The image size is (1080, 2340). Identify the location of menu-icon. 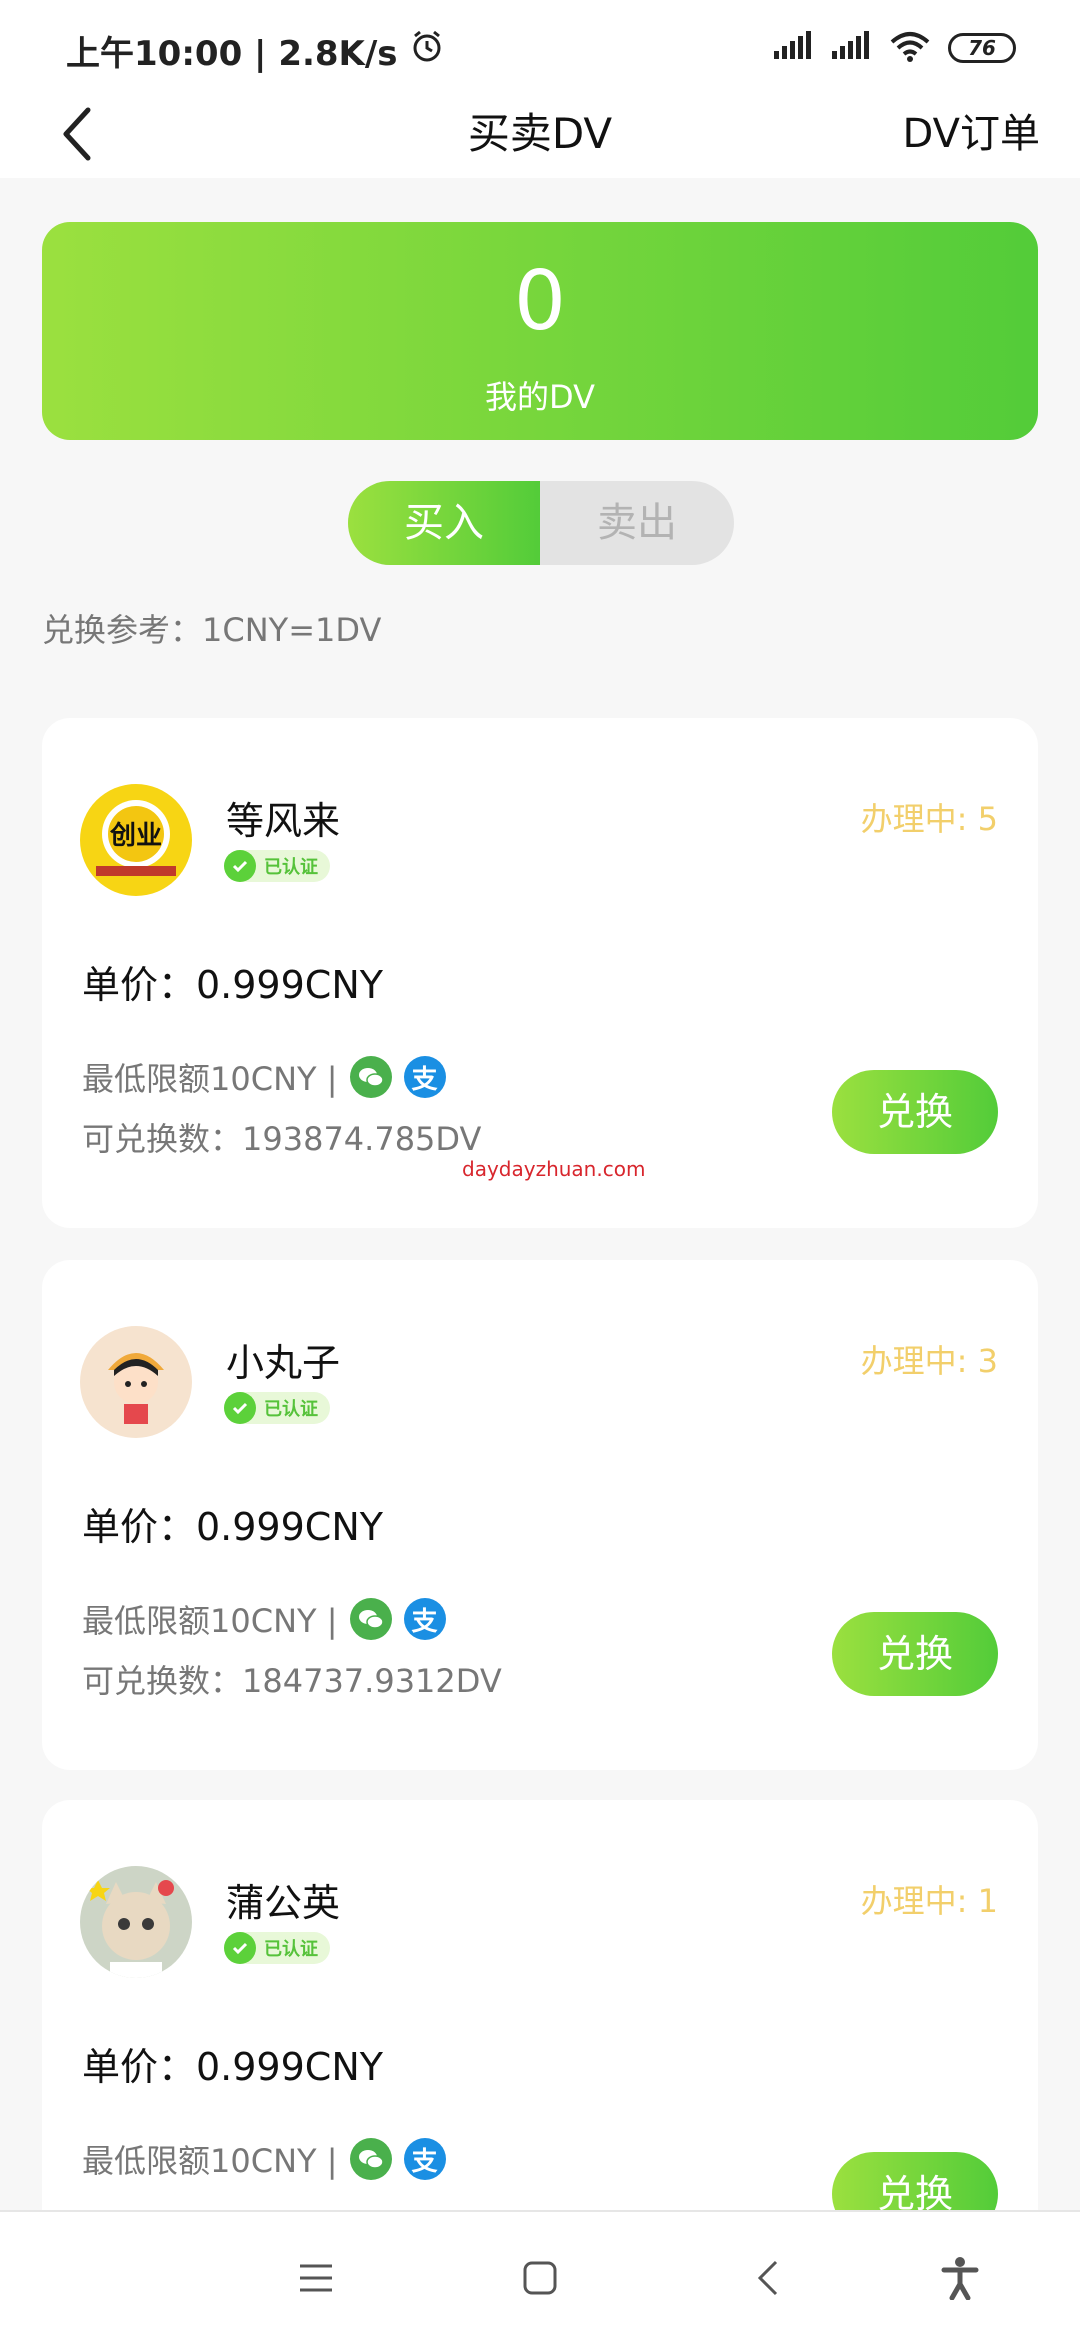
(316, 2278).